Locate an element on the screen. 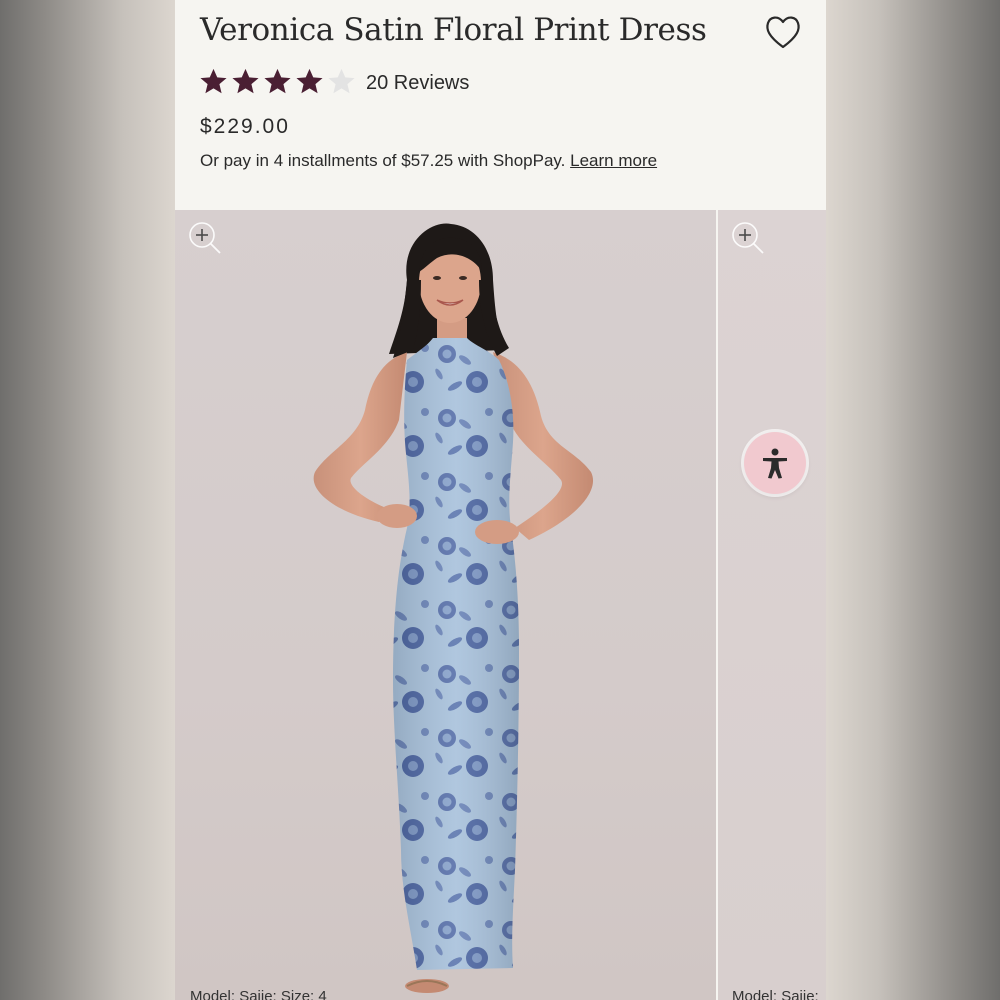  gallery-slide-next: Model: Saije; is located at coordinates (772, 605).